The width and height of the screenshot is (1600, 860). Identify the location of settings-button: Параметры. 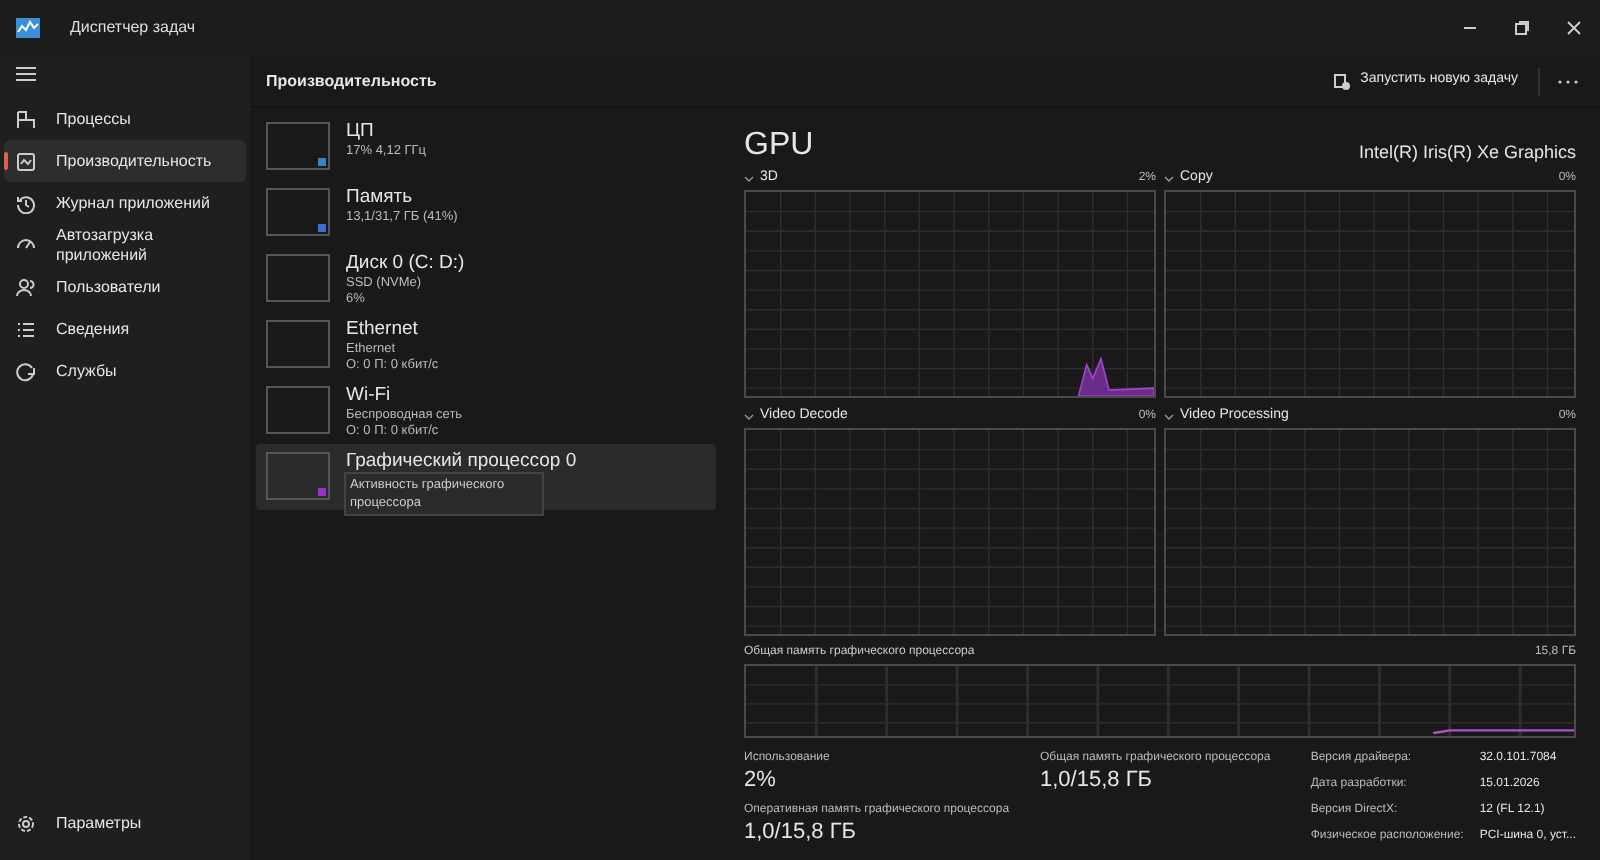
(125, 824).